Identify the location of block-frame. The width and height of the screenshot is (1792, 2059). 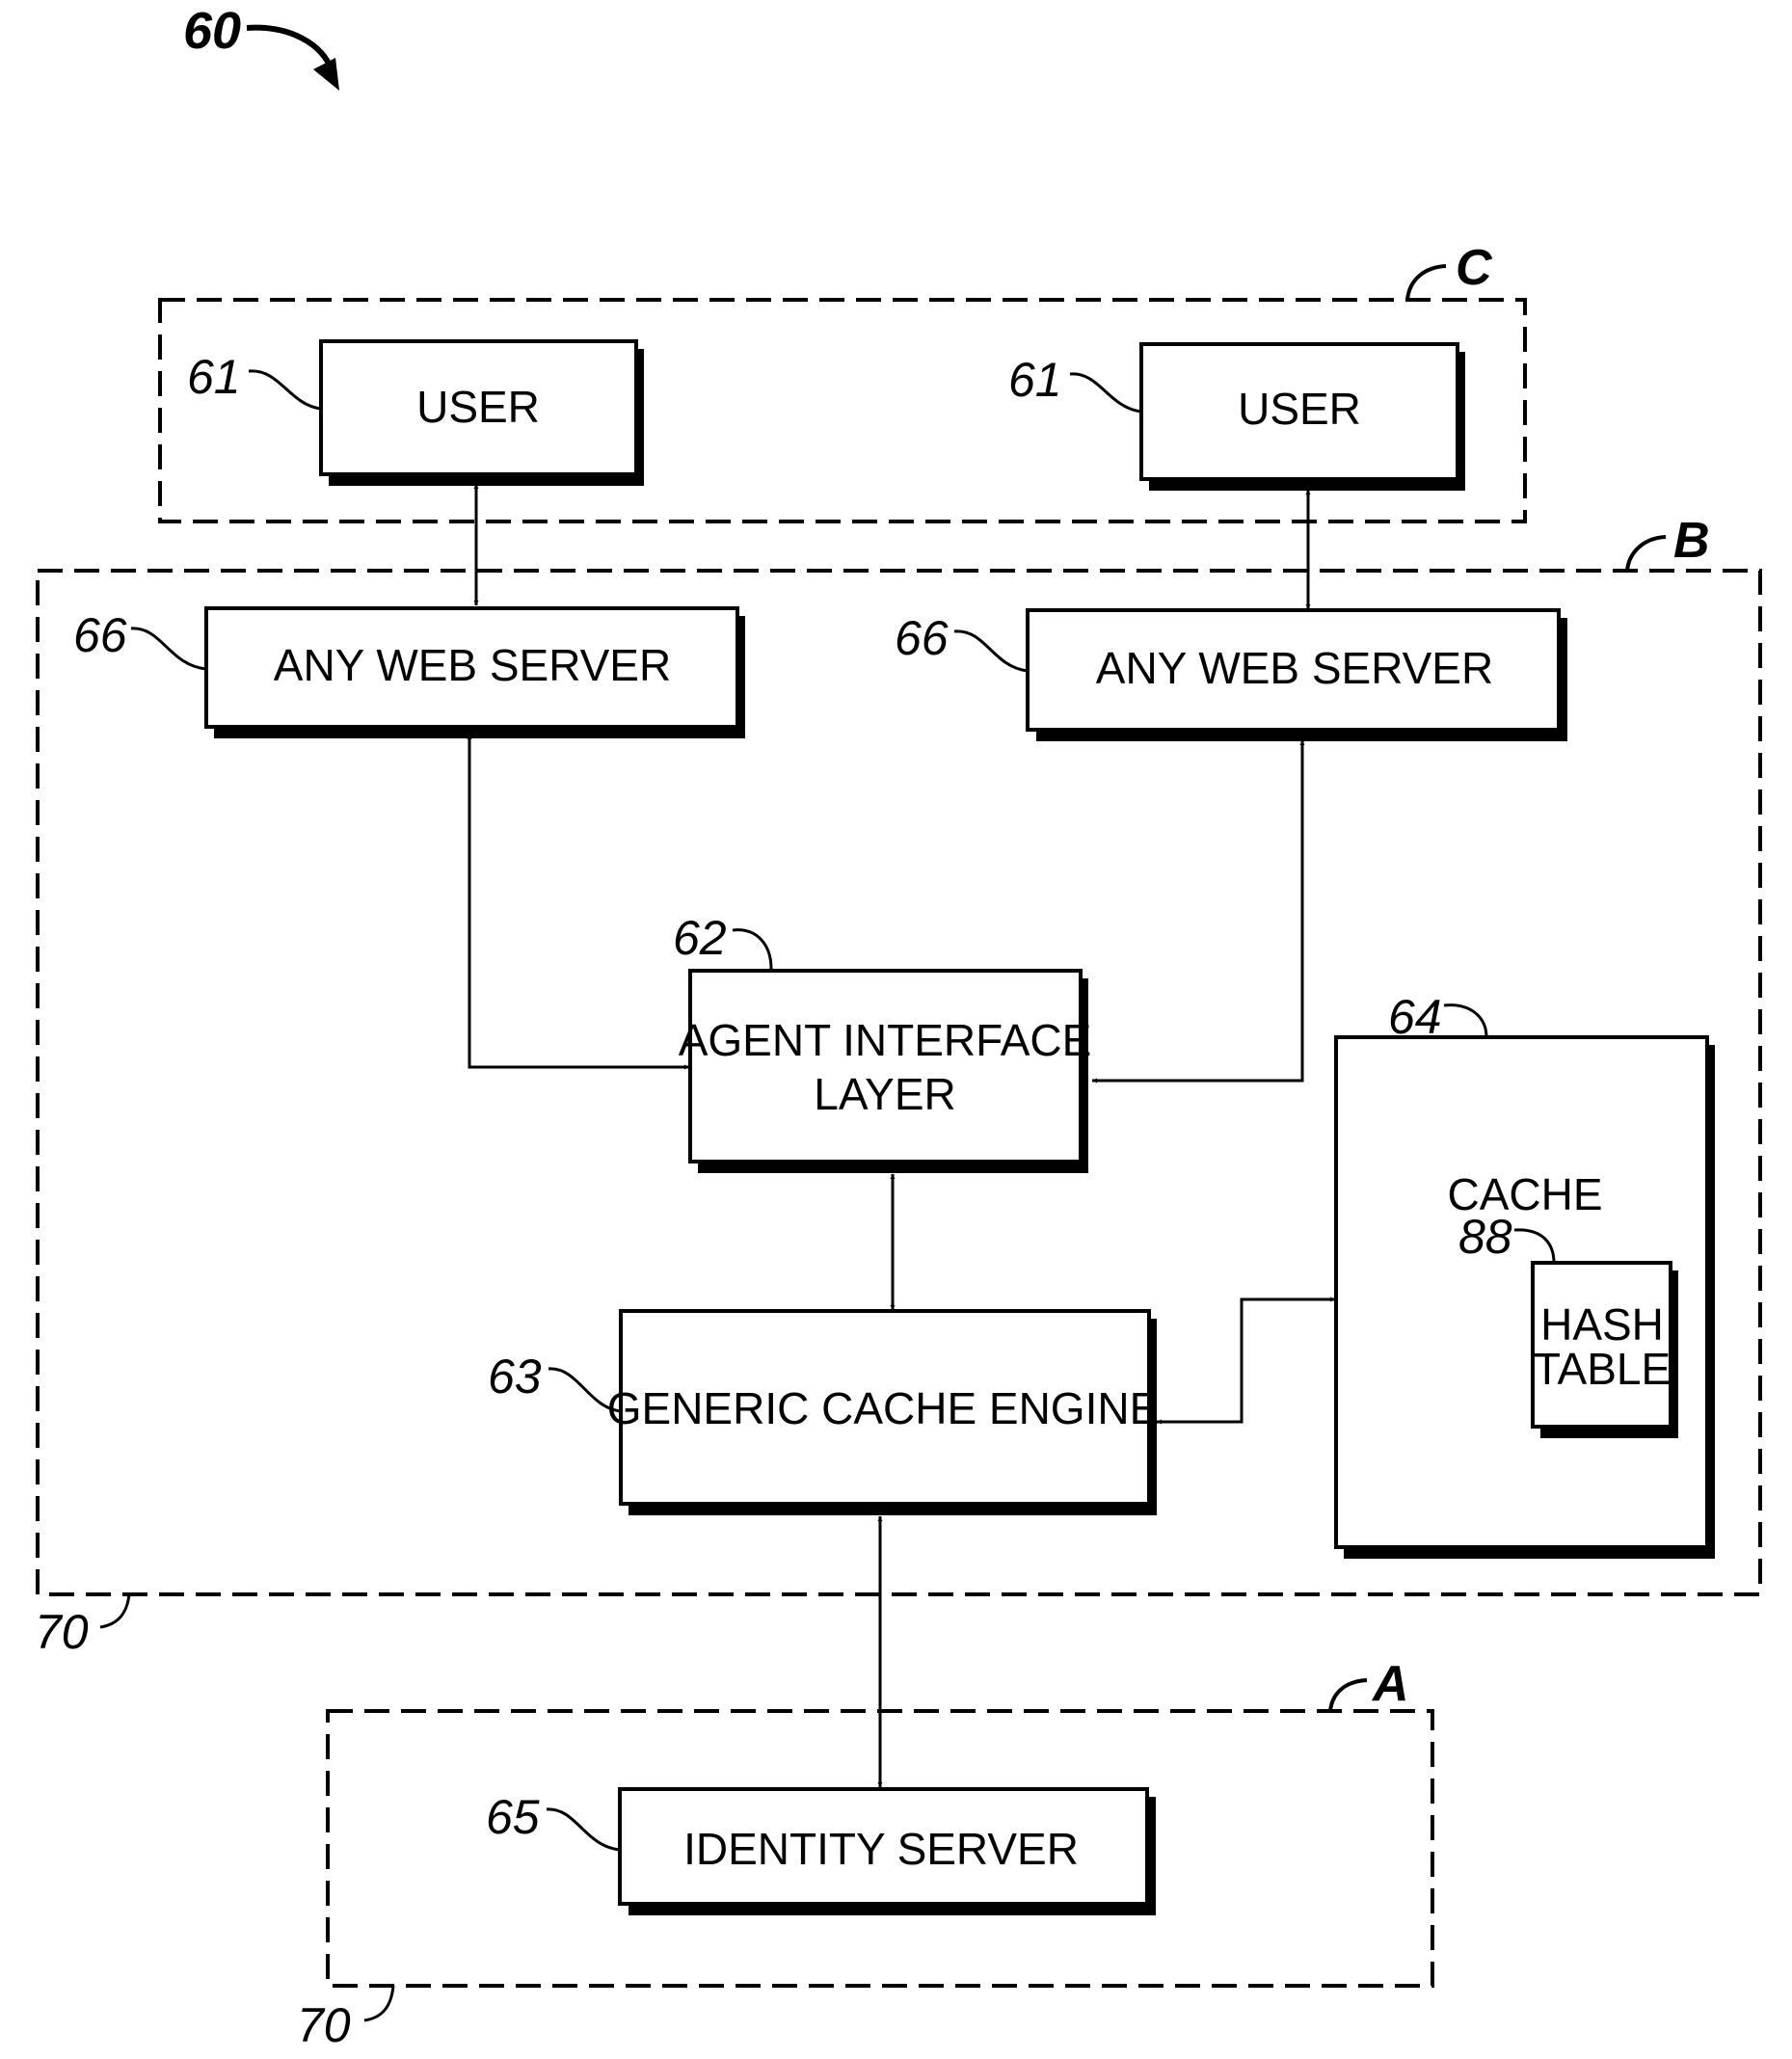
(885, 1066).